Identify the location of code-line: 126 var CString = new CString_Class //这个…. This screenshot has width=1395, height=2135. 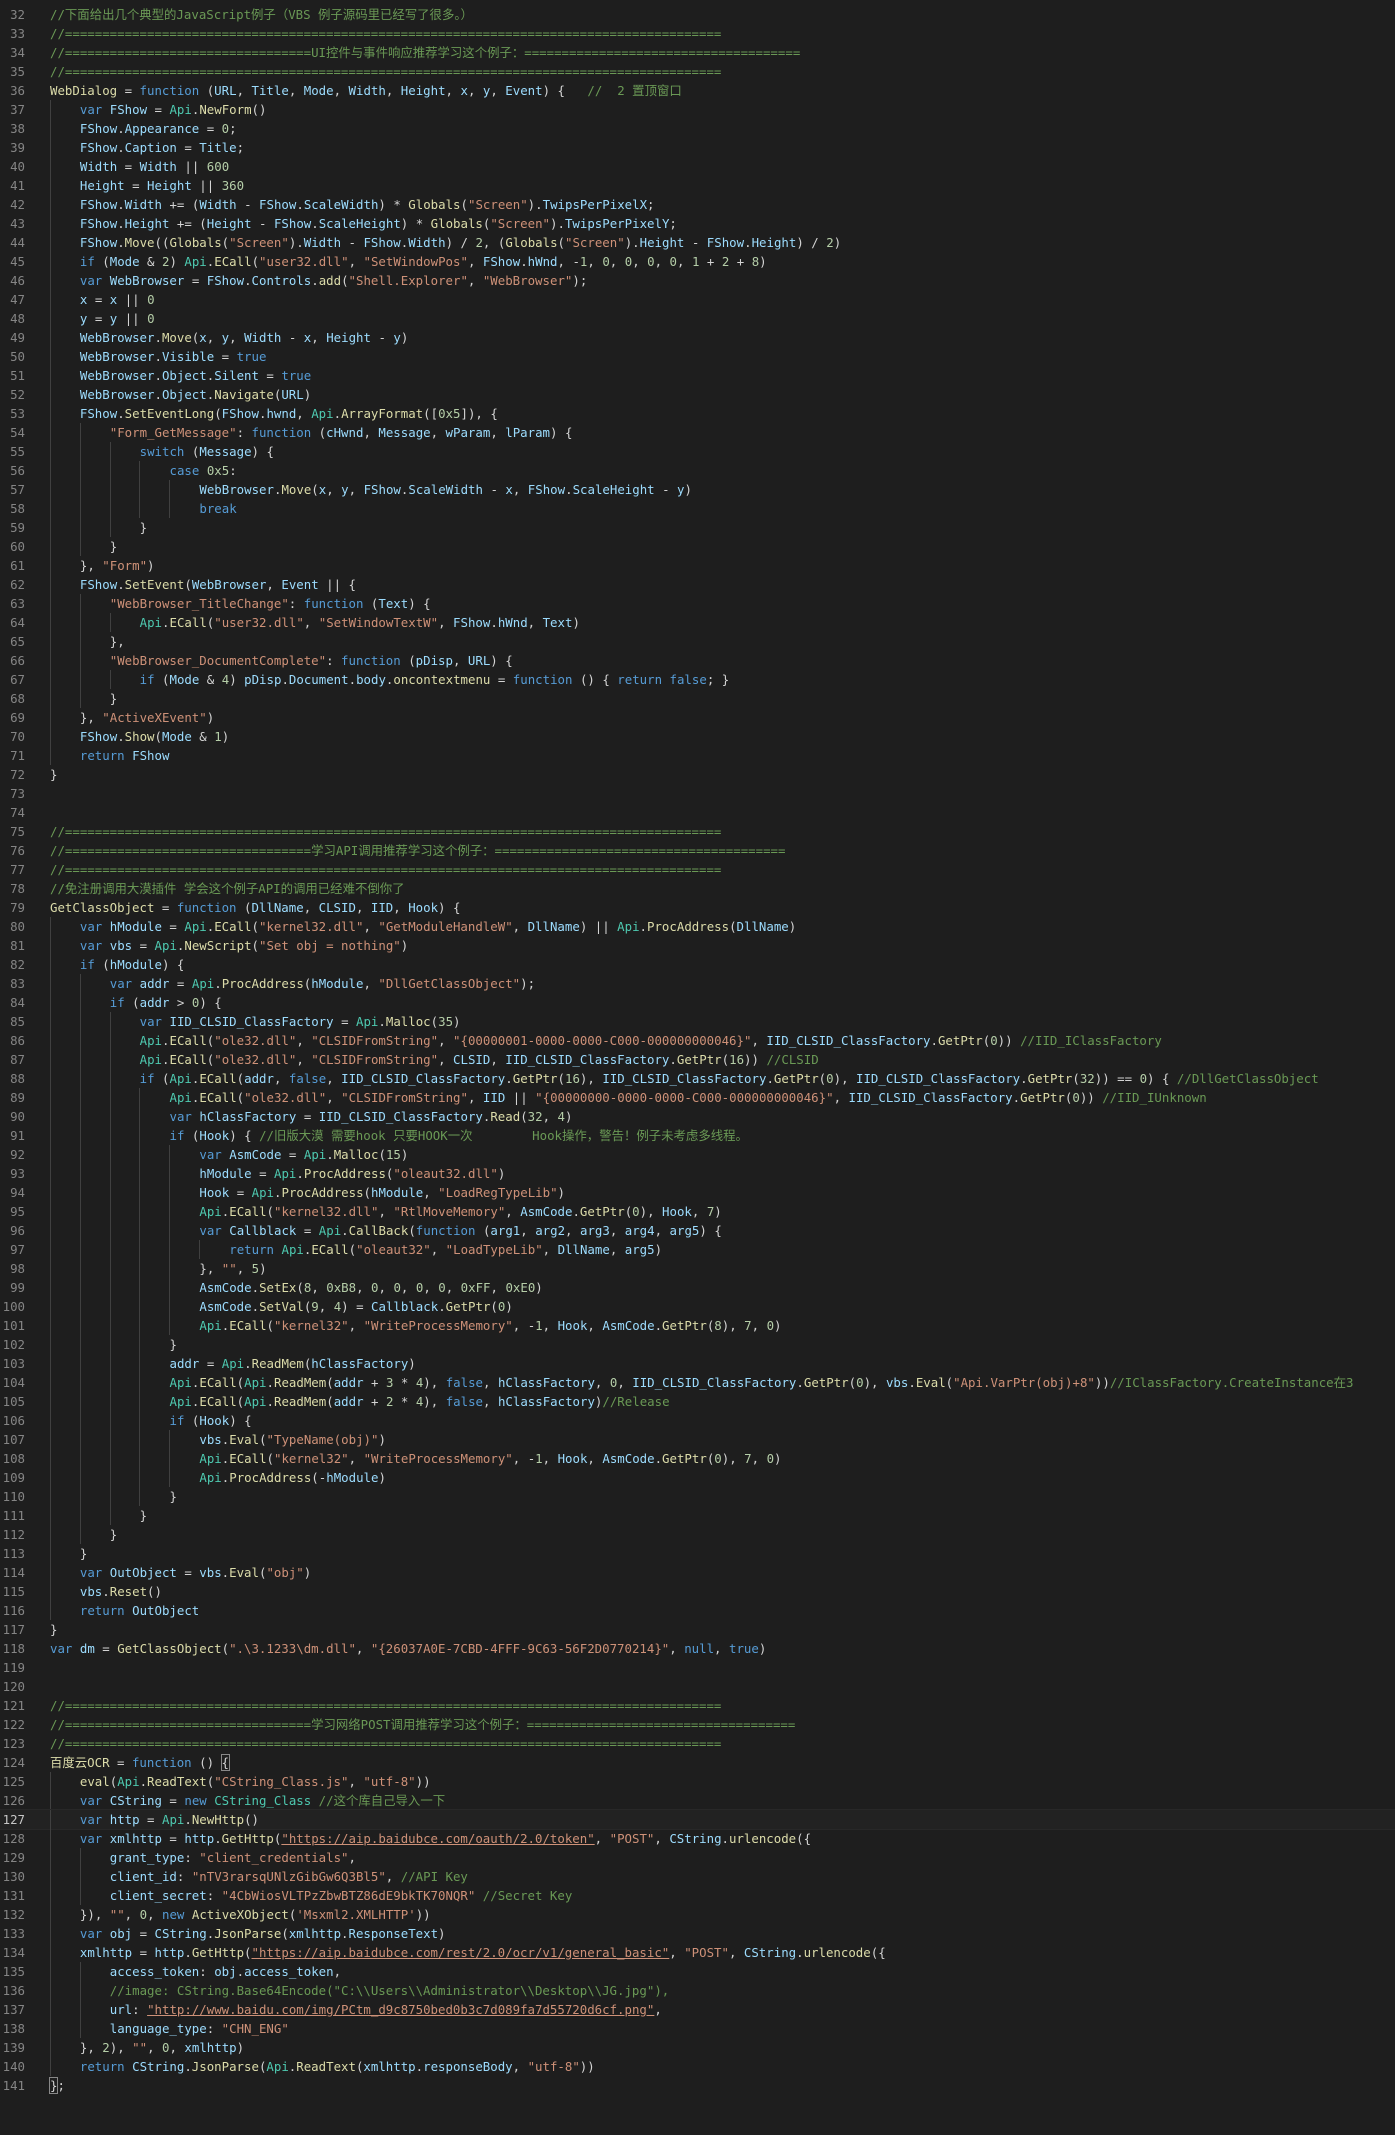
(697, 1800).